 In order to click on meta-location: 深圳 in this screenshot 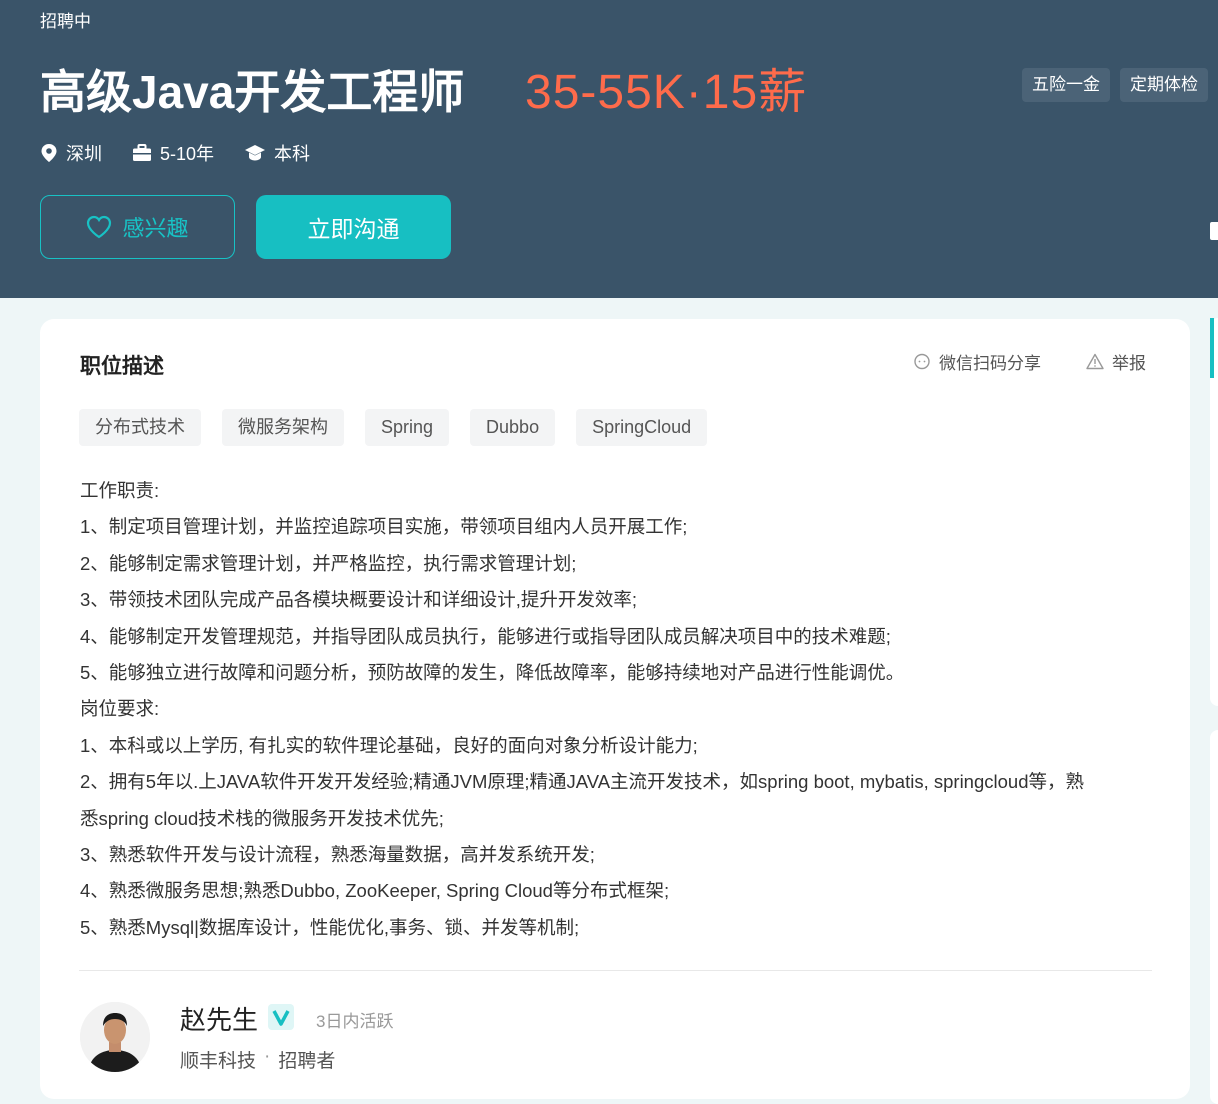, I will do `click(71, 153)`.